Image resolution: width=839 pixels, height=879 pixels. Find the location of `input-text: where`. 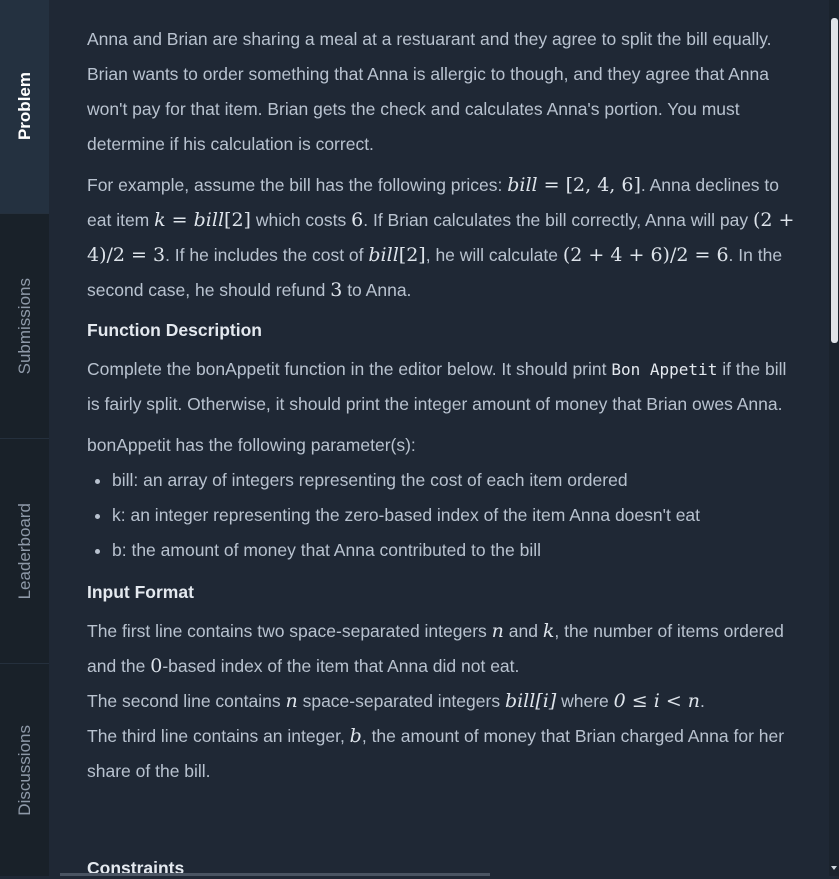

input-text: where is located at coordinates (585, 701).